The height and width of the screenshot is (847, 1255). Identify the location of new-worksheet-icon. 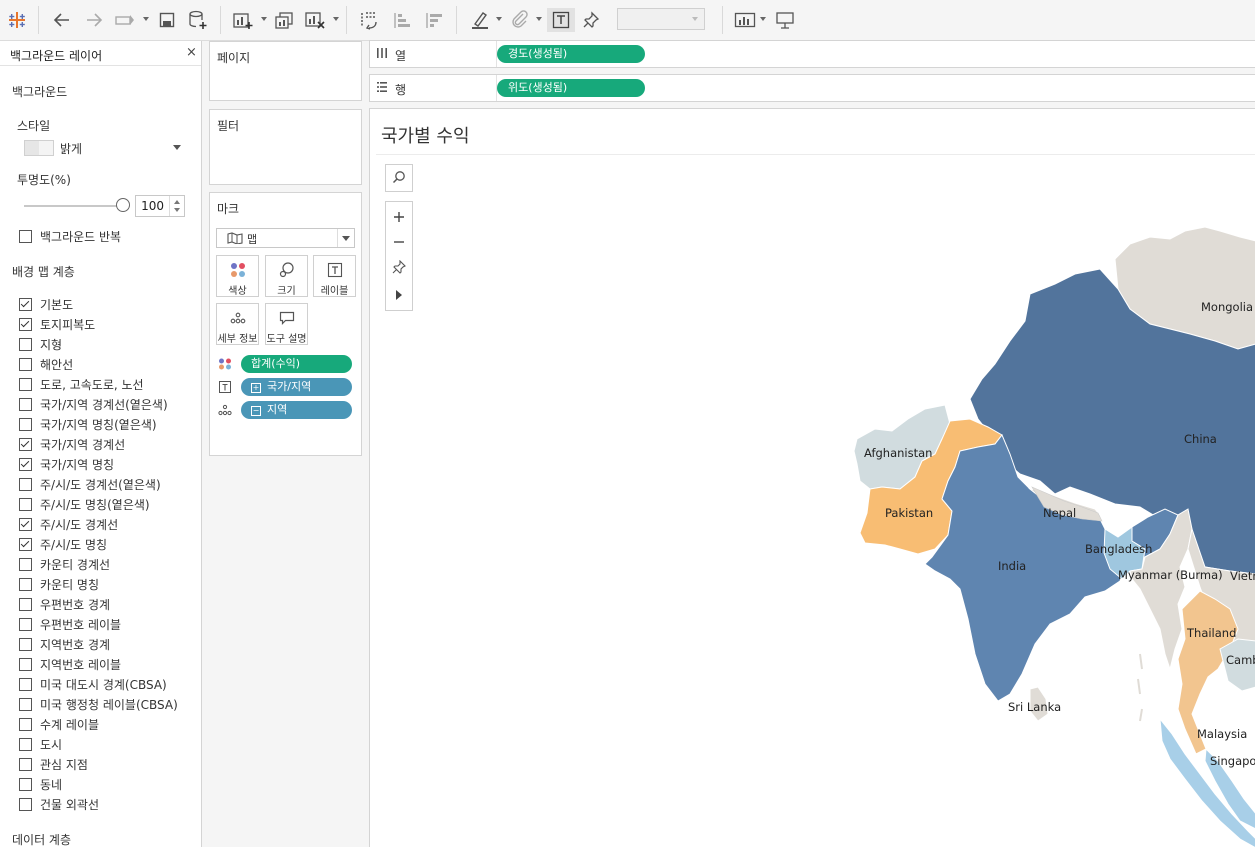
(243, 20).